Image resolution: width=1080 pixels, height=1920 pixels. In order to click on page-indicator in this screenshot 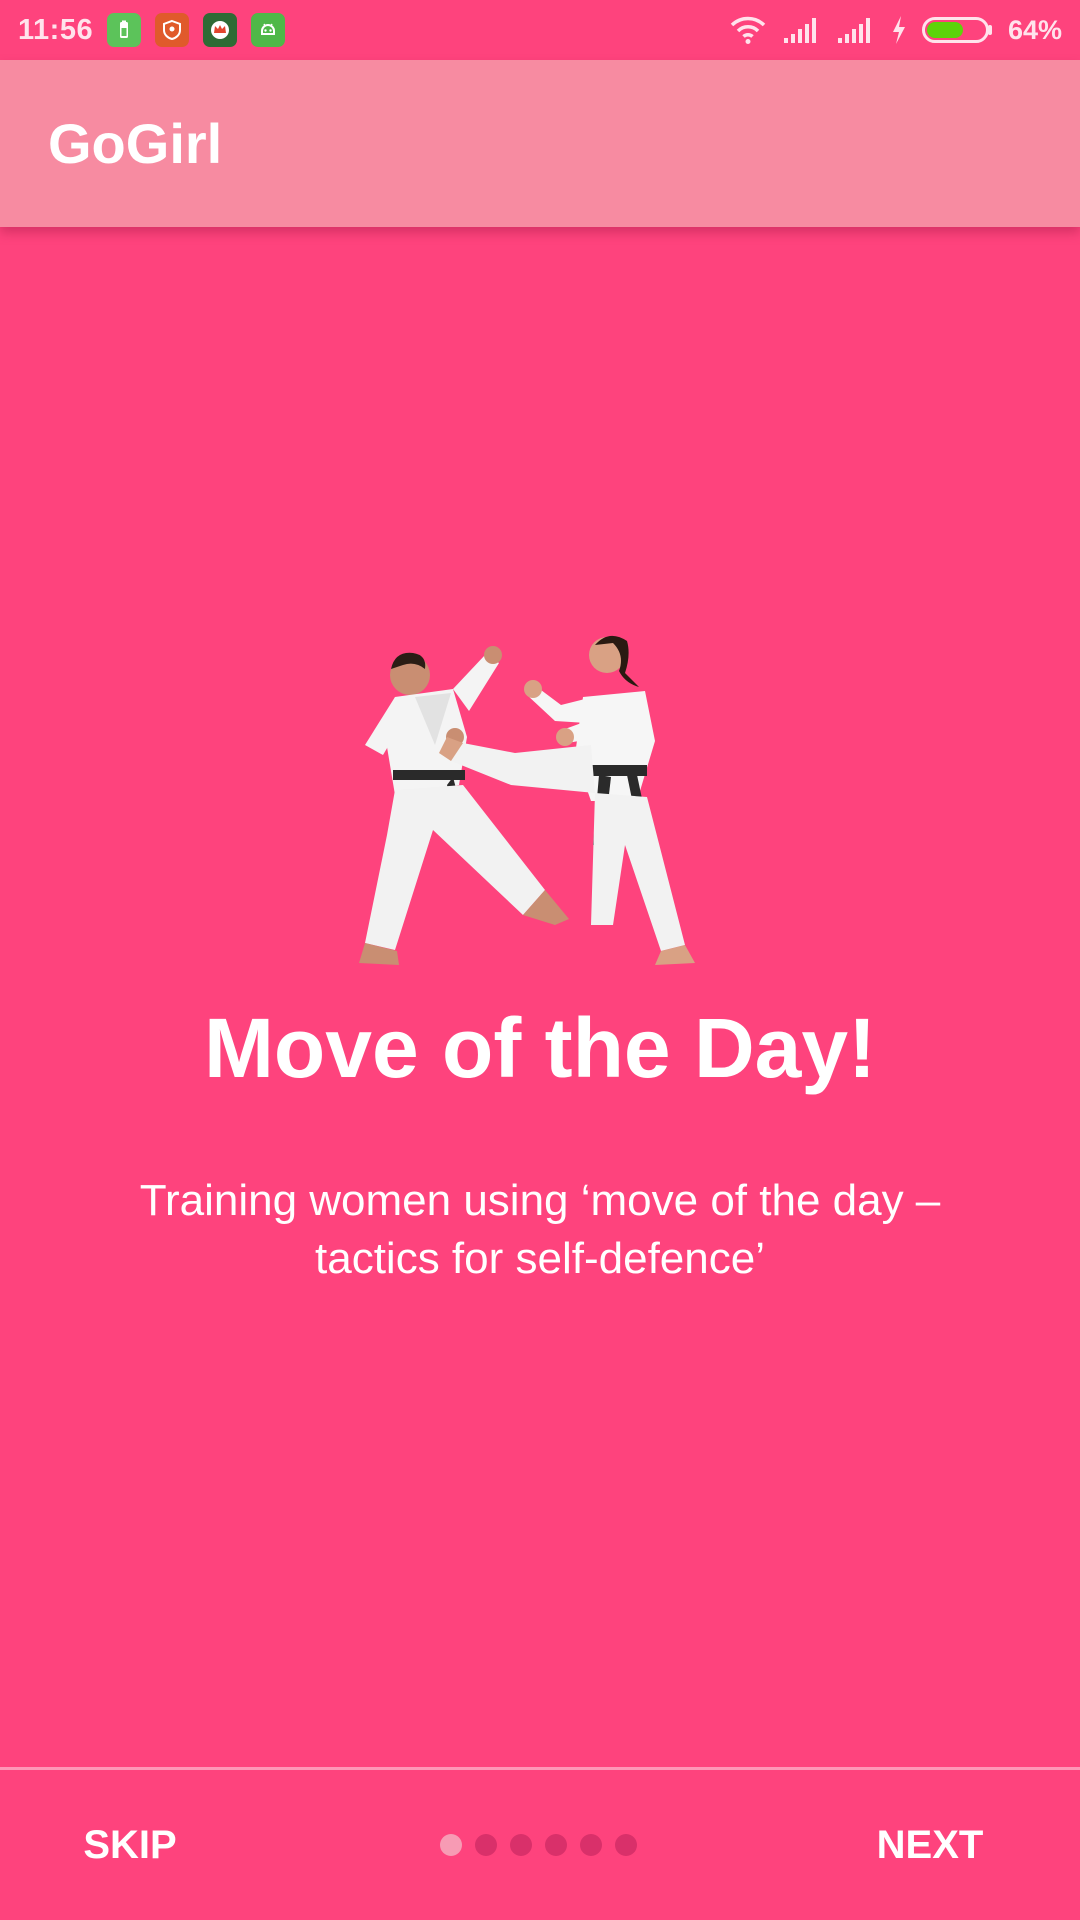, I will do `click(540, 1845)`.